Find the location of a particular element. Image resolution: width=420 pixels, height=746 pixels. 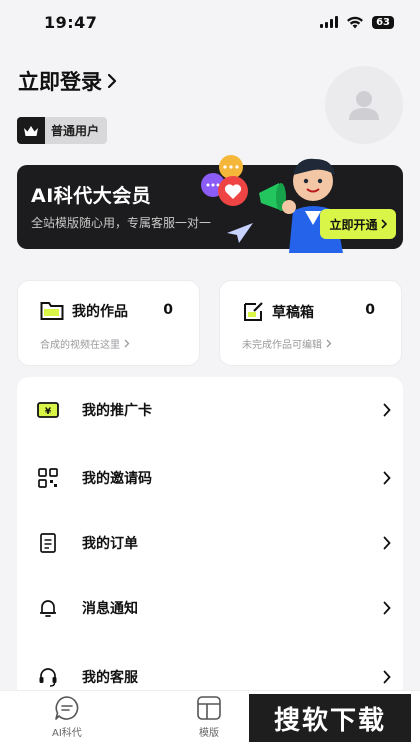

order-icon is located at coordinates (48, 543).